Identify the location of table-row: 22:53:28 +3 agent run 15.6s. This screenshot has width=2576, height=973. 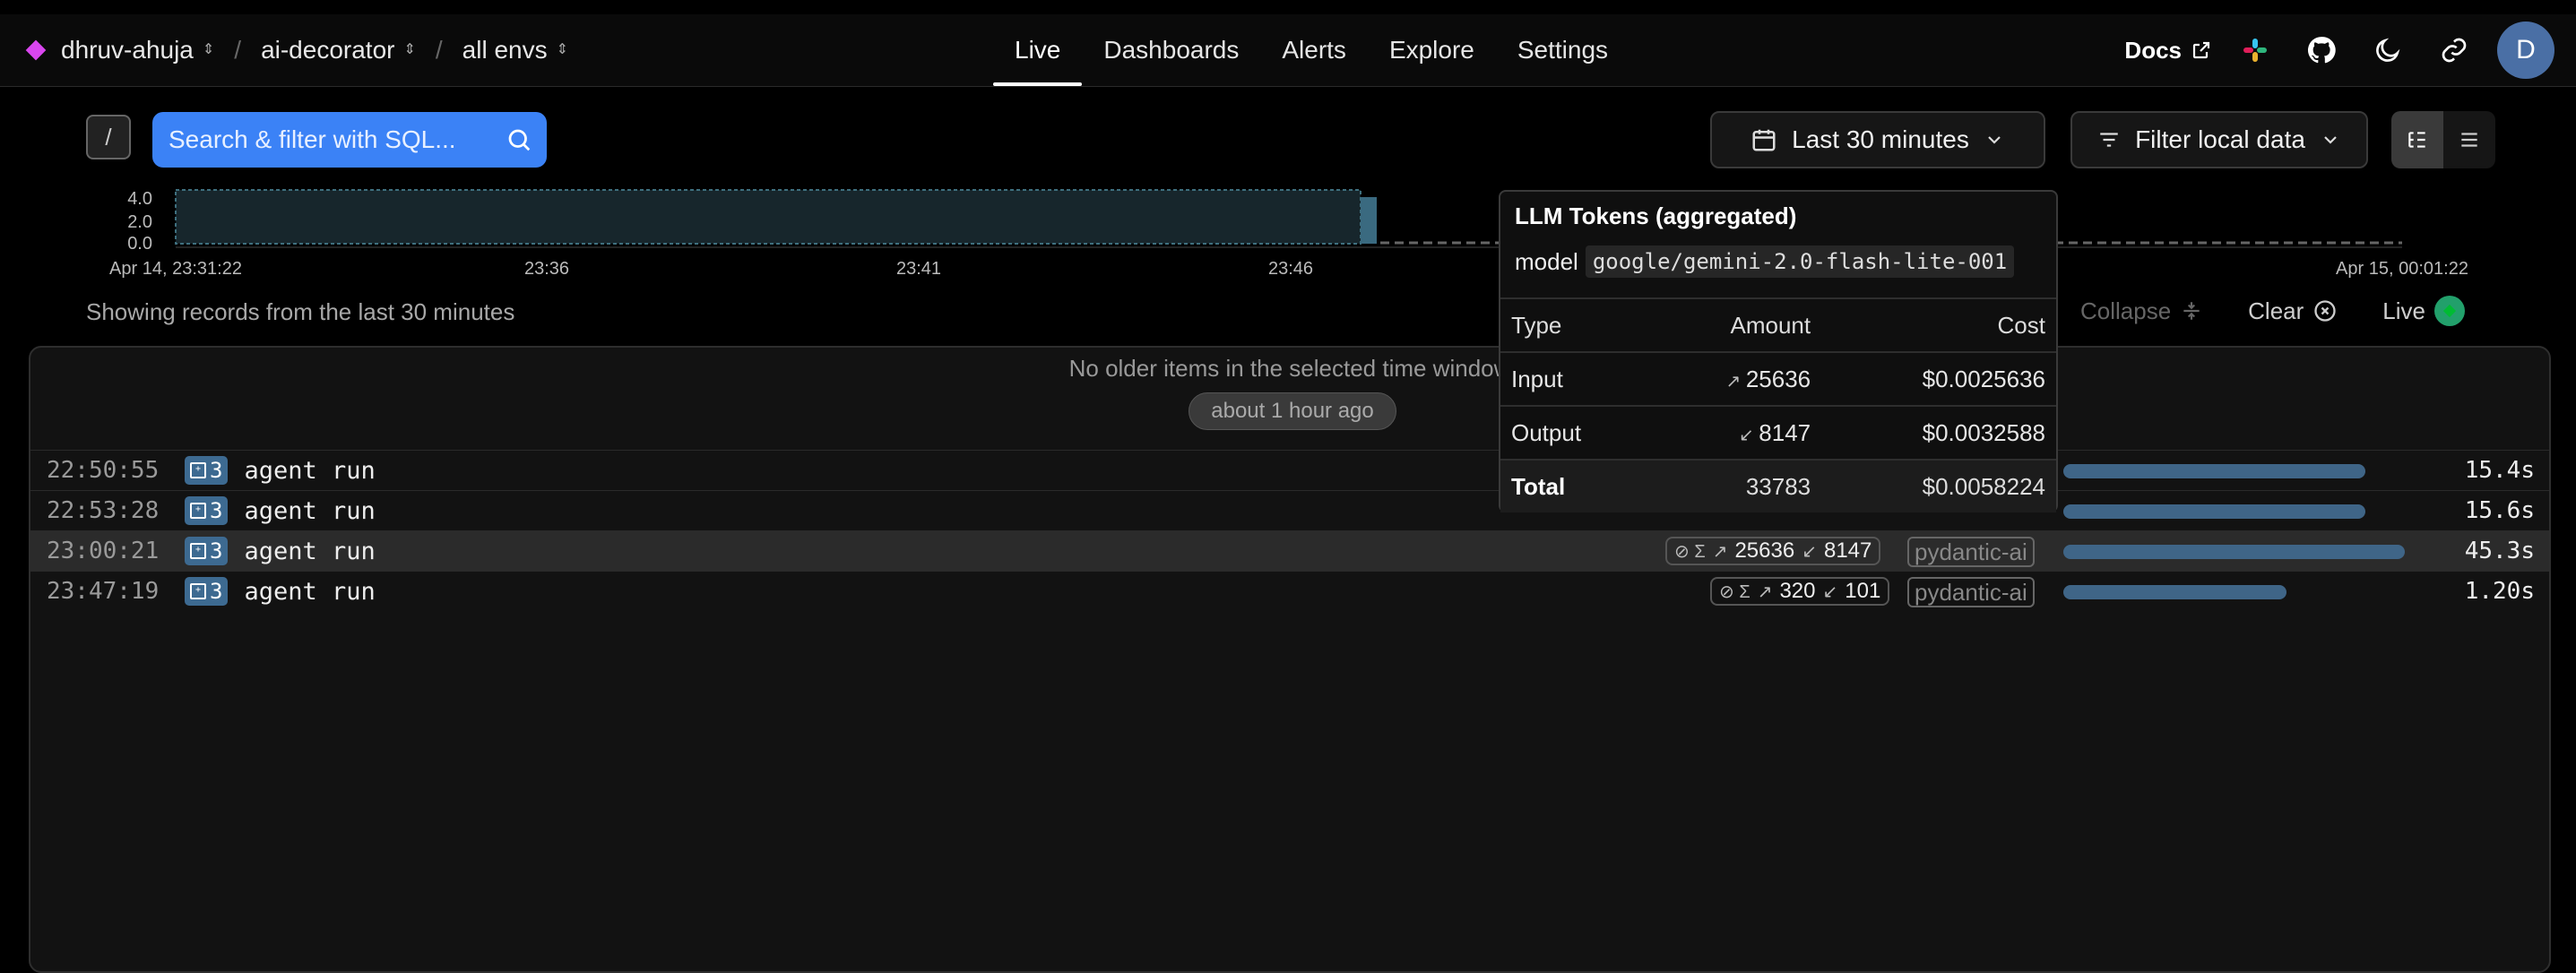
(1289, 510).